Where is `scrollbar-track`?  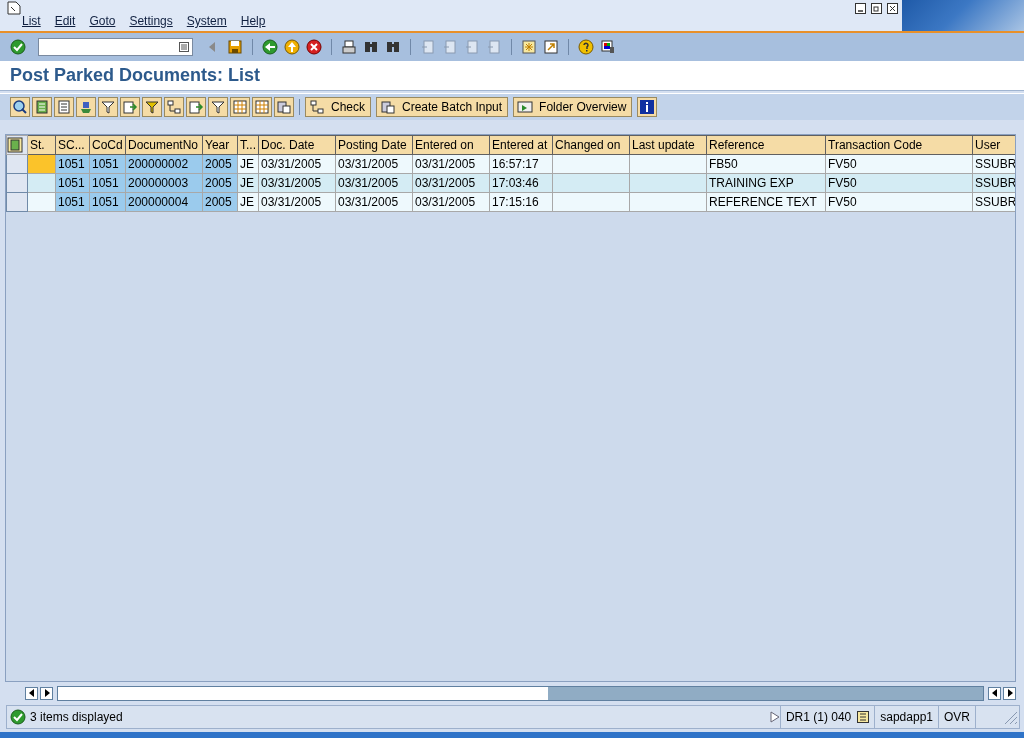
scrollbar-track is located at coordinates (520, 693).